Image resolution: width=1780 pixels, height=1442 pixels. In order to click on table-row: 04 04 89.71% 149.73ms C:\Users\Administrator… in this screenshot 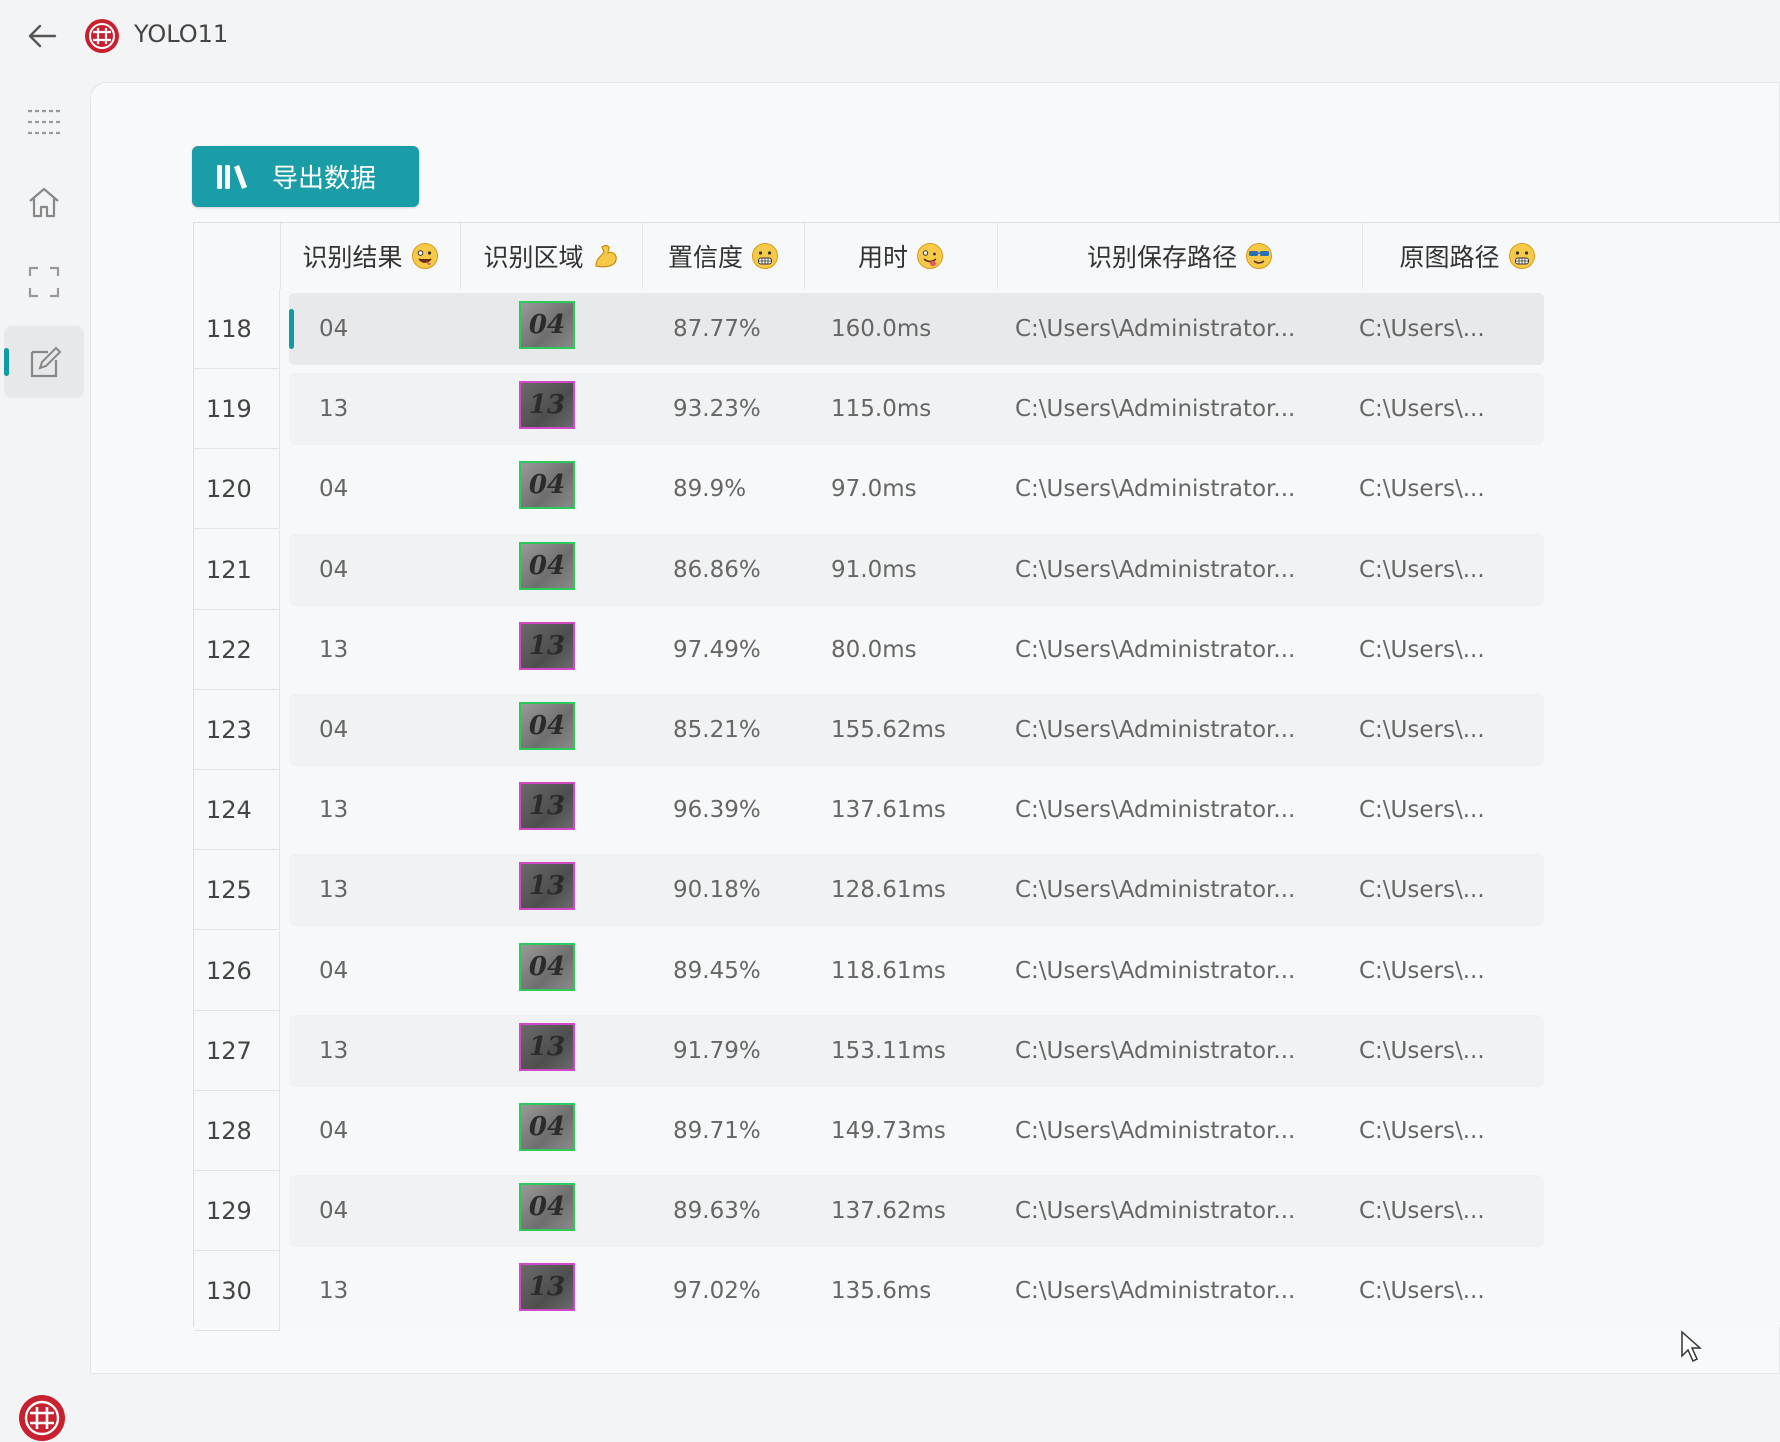, I will do `click(916, 1131)`.